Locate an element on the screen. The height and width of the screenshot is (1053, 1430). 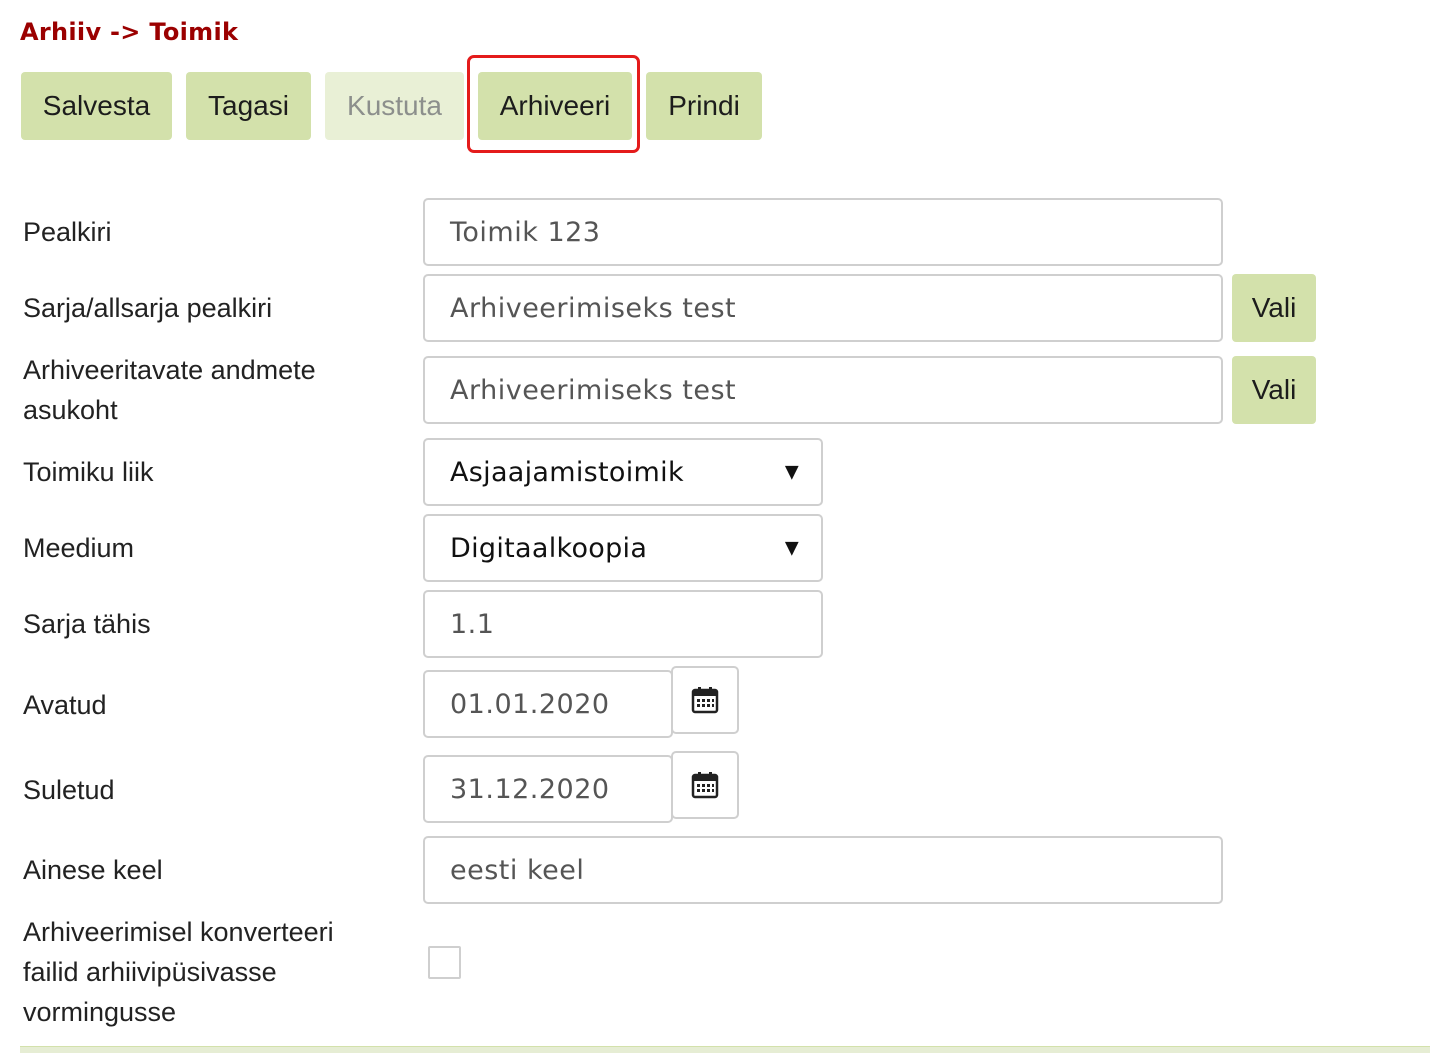
file-type-value: Asjaajamistoimik is located at coordinates (567, 472).